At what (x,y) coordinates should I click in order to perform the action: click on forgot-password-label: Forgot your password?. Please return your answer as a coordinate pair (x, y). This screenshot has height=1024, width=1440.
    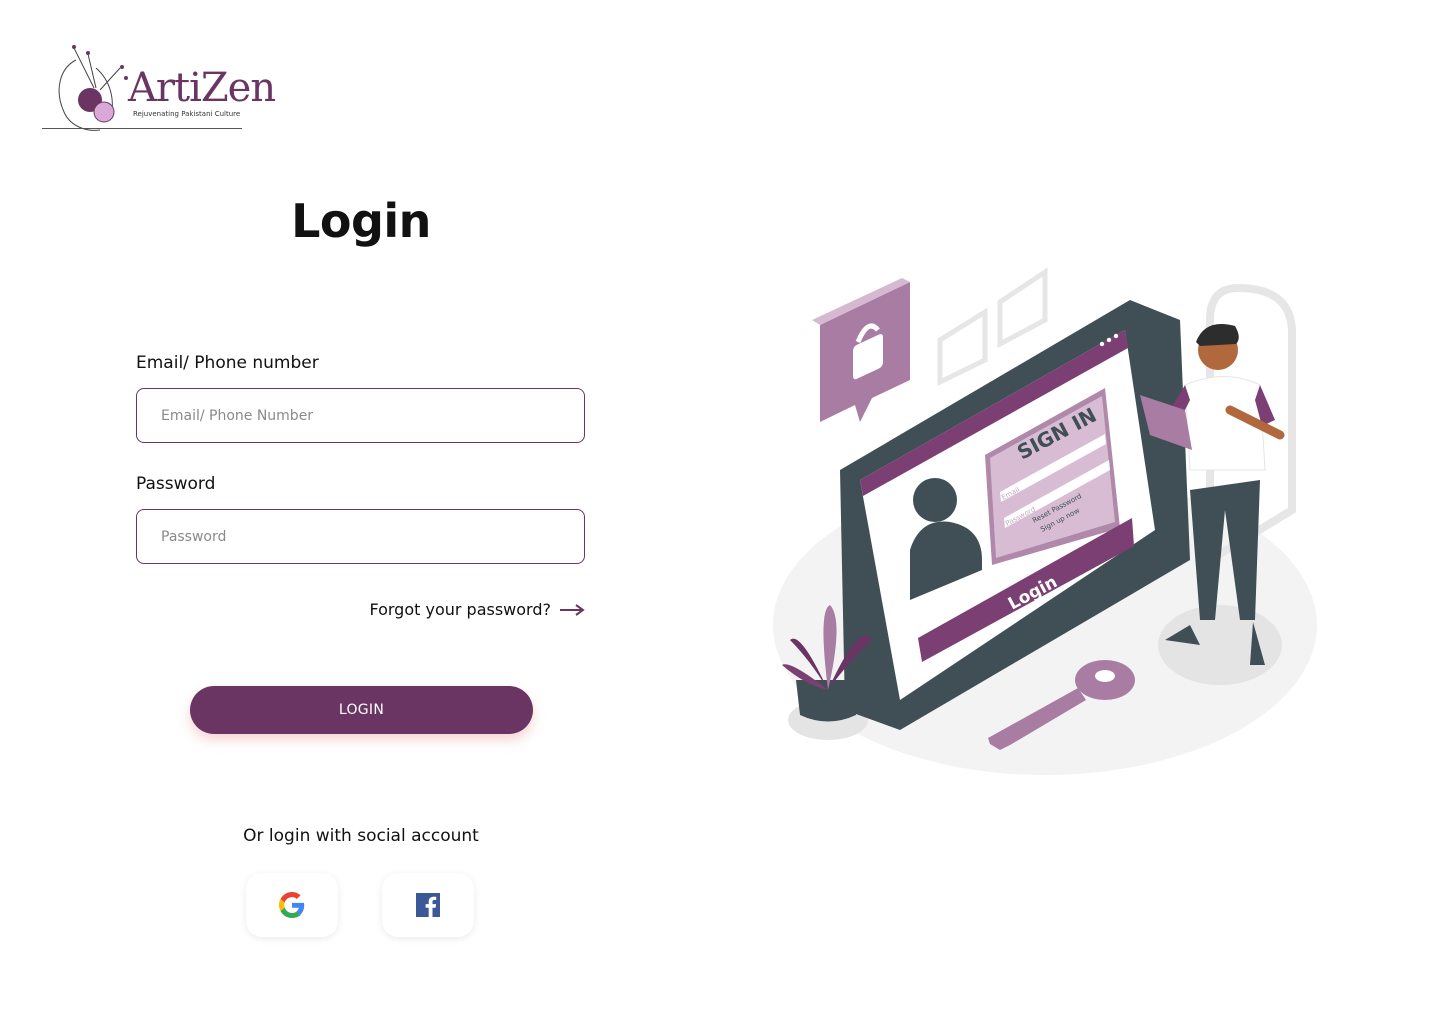
    Looking at the image, I should click on (460, 609).